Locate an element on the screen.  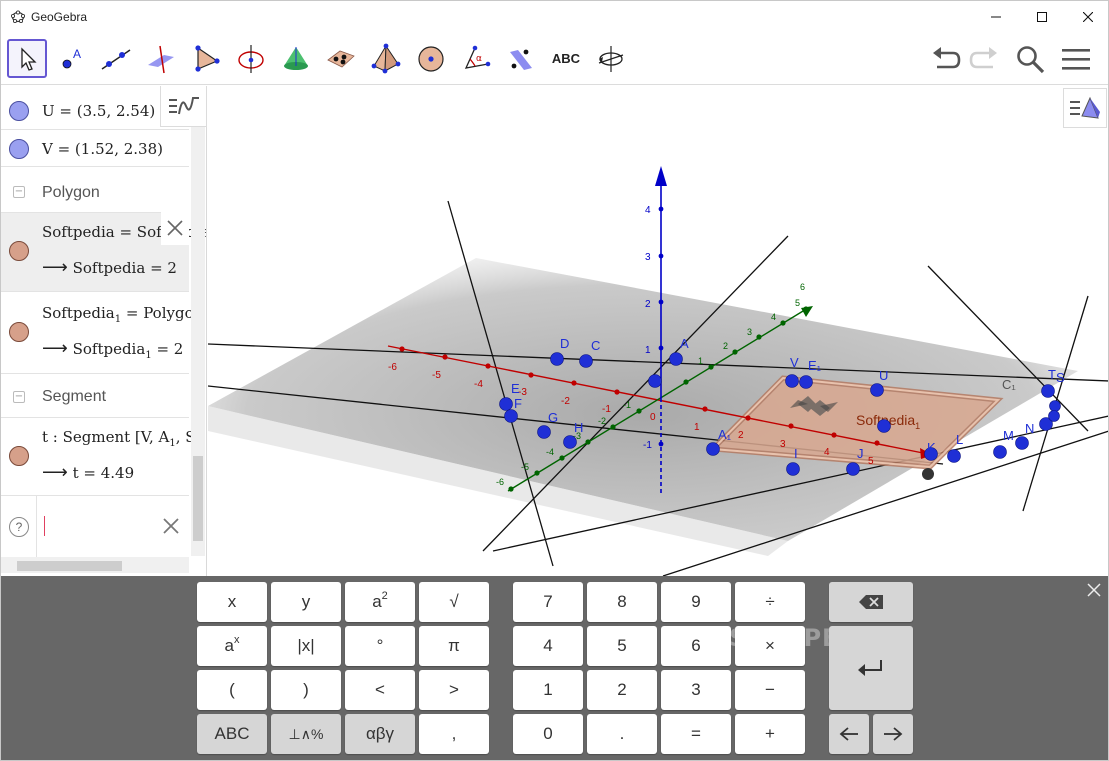
menu-button is located at coordinates (1076, 59).